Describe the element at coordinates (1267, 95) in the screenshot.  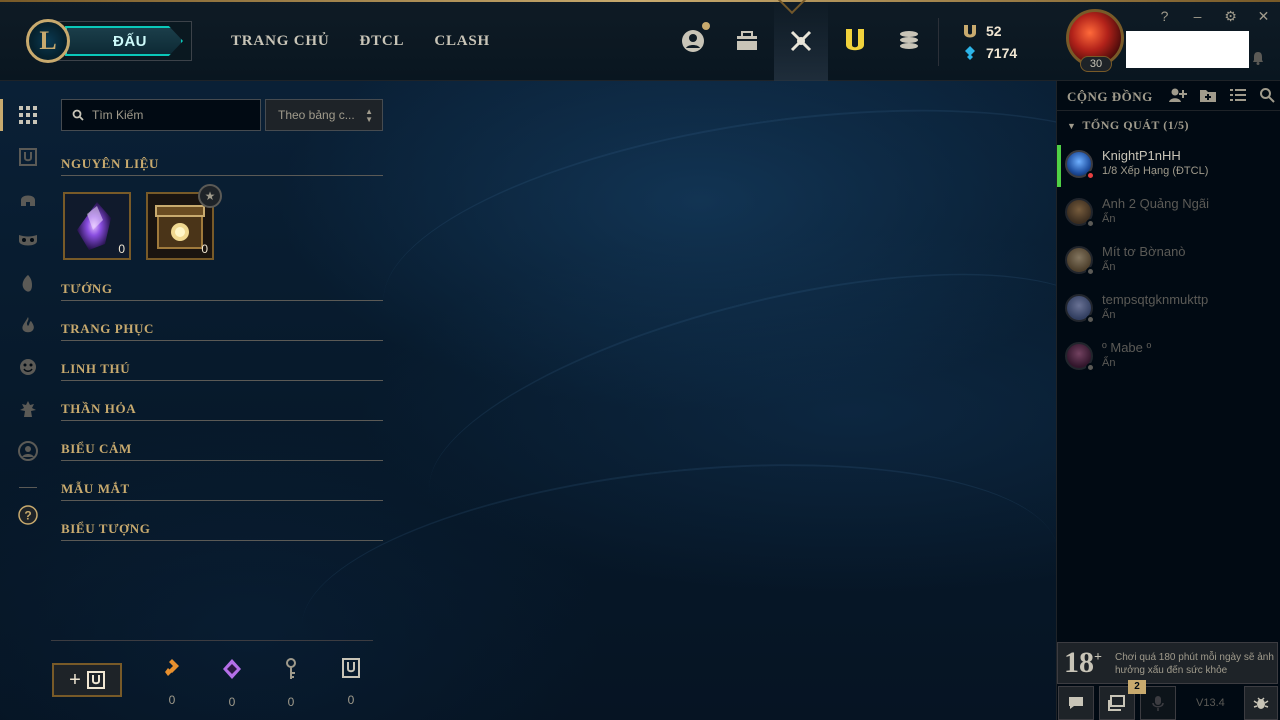
I see `search-icon` at that location.